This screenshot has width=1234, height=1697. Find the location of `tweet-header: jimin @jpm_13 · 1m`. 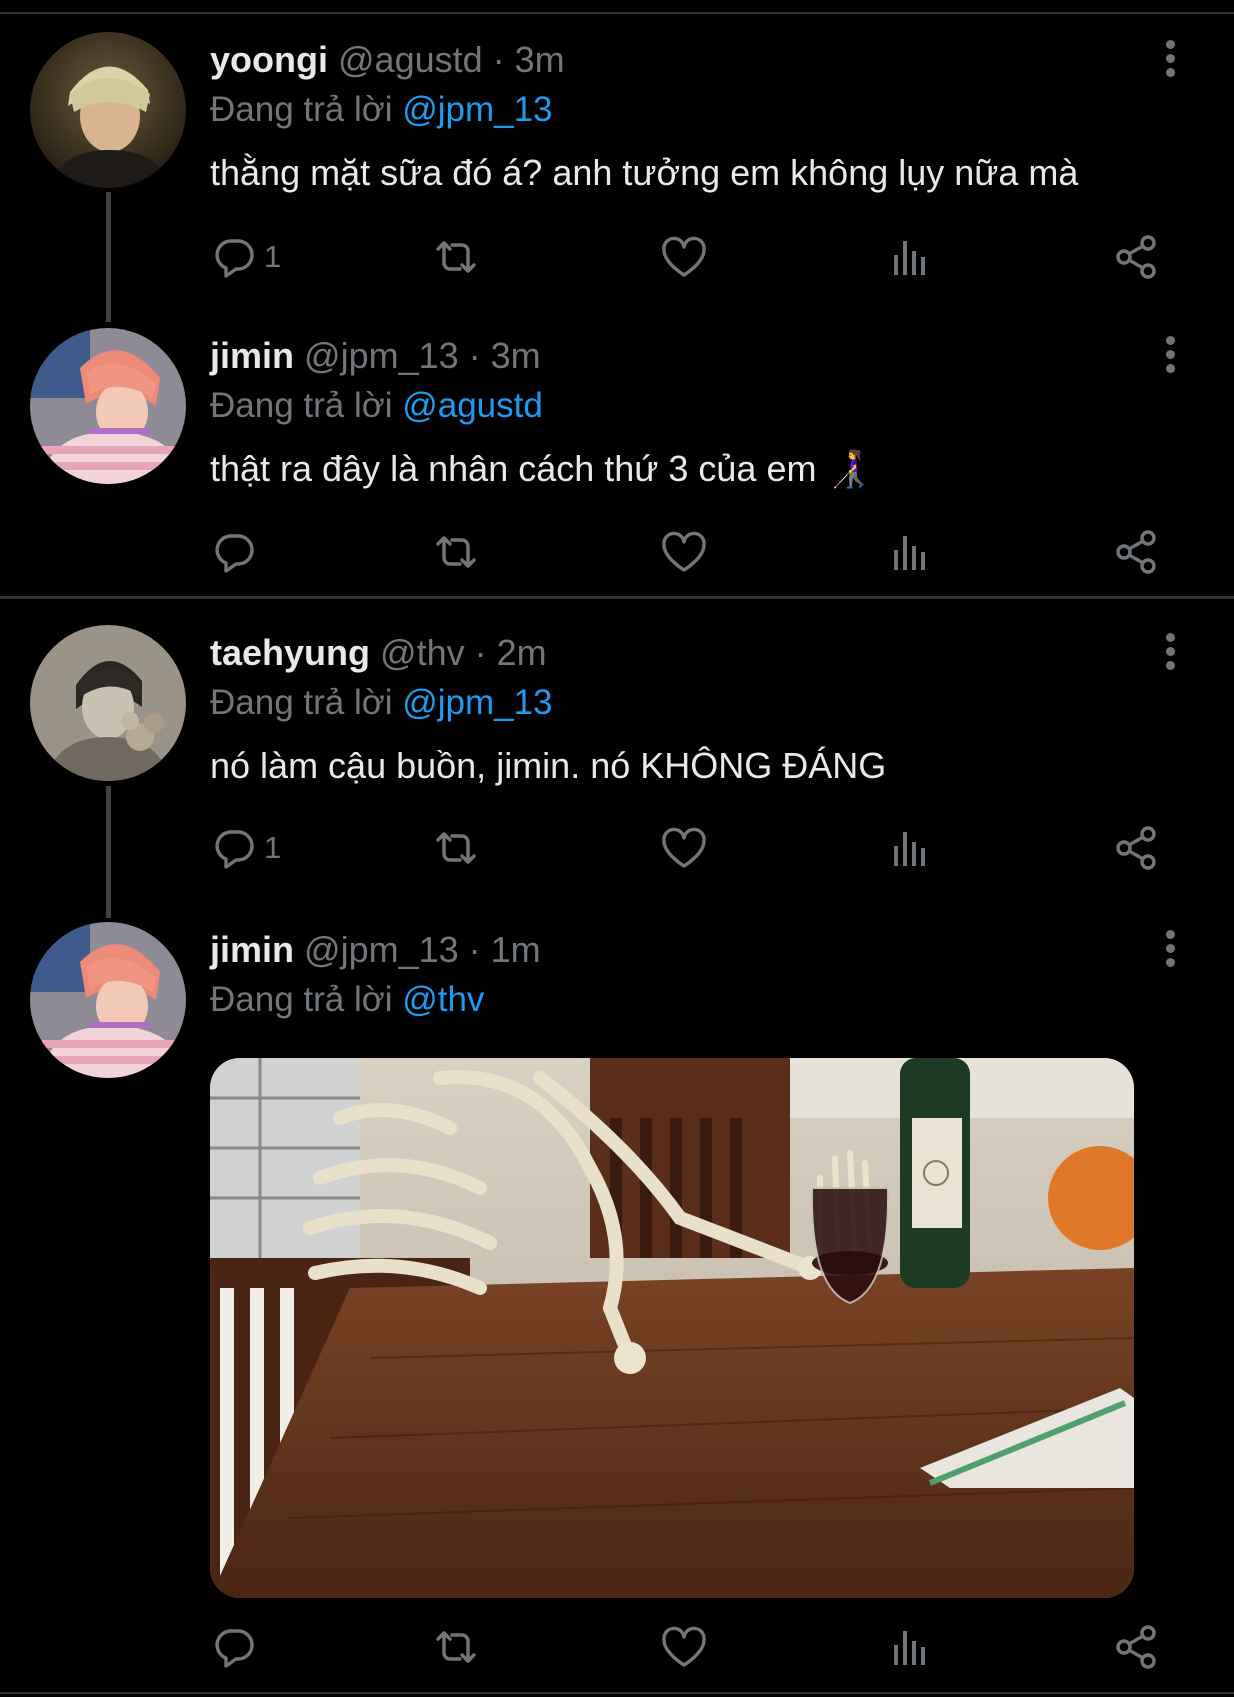

tweet-header: jimin @jpm_13 · 1m is located at coordinates (375, 950).